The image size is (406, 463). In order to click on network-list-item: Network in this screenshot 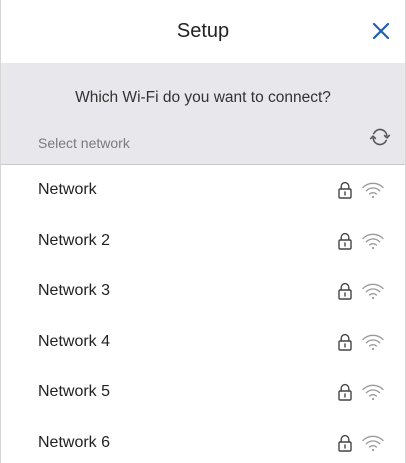, I will do `click(203, 190)`.